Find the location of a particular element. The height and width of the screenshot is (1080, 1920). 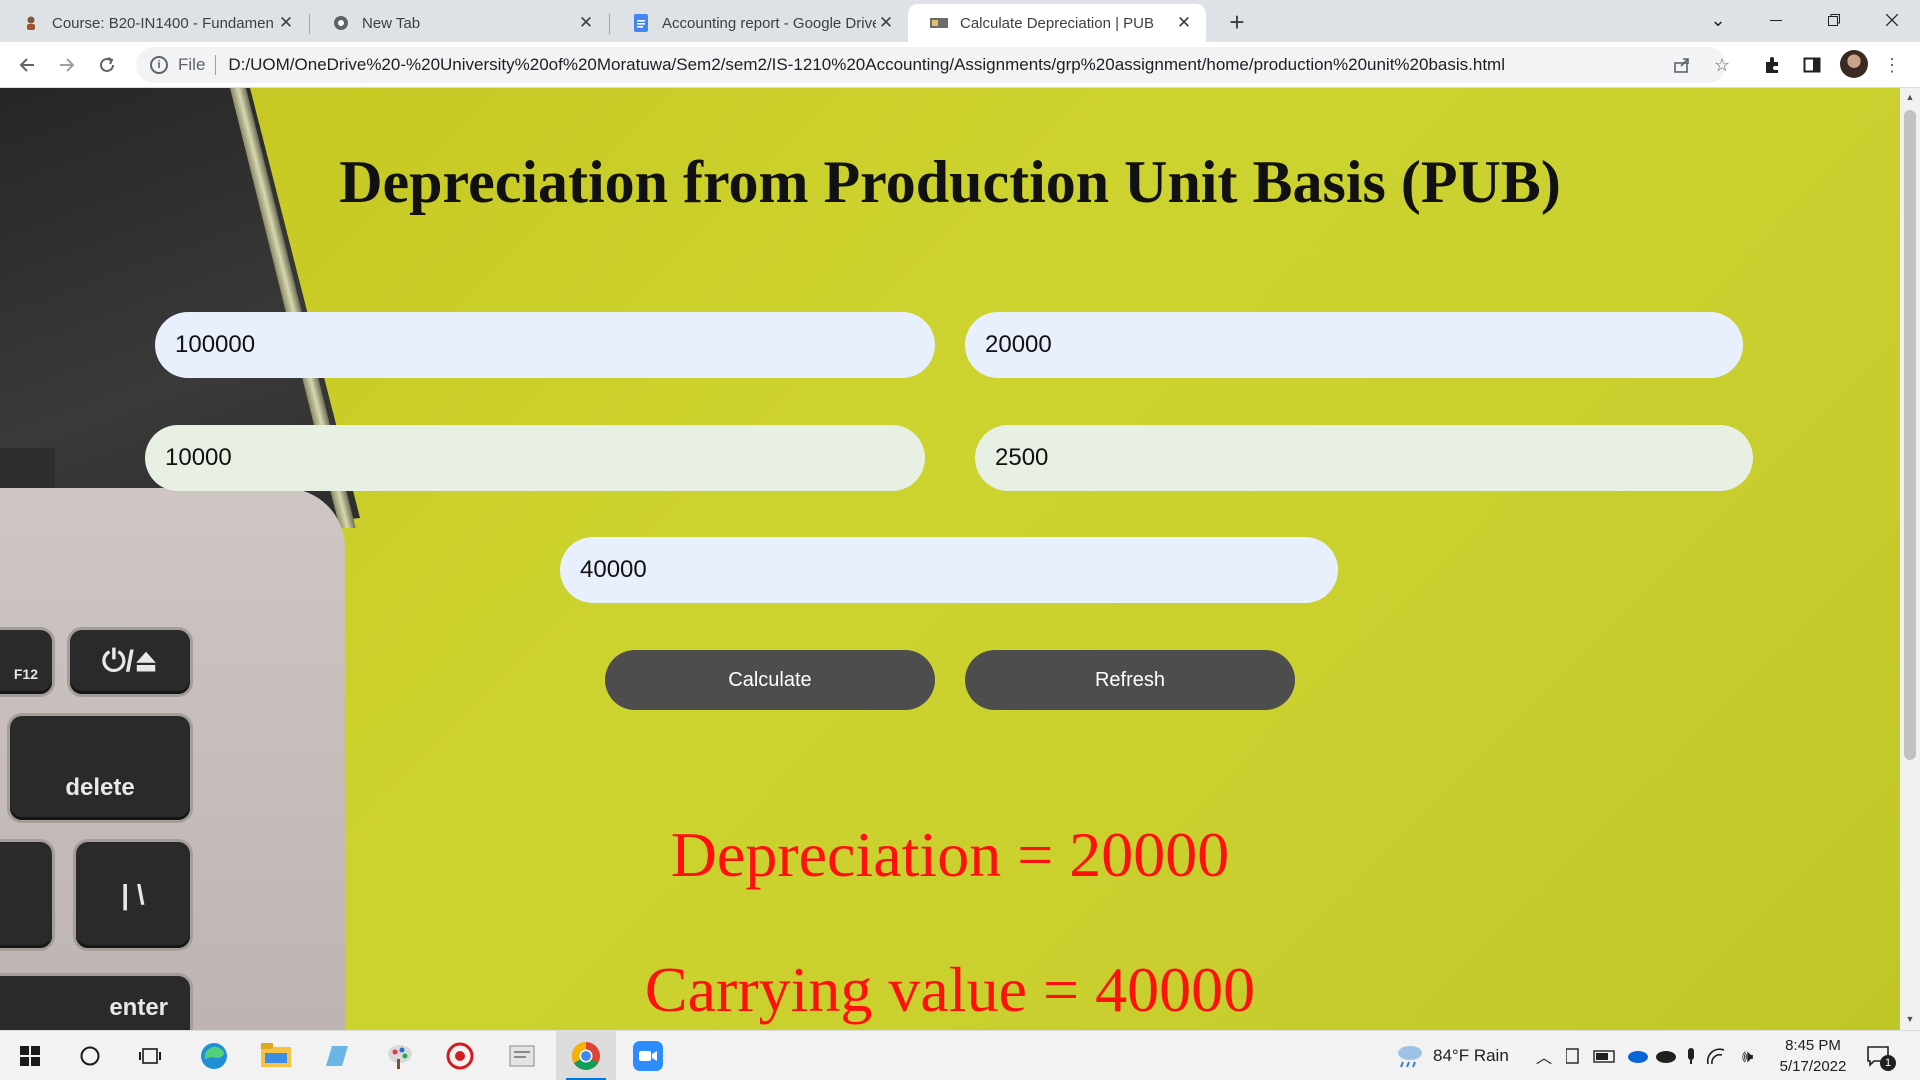

minimize-button is located at coordinates (1776, 20).